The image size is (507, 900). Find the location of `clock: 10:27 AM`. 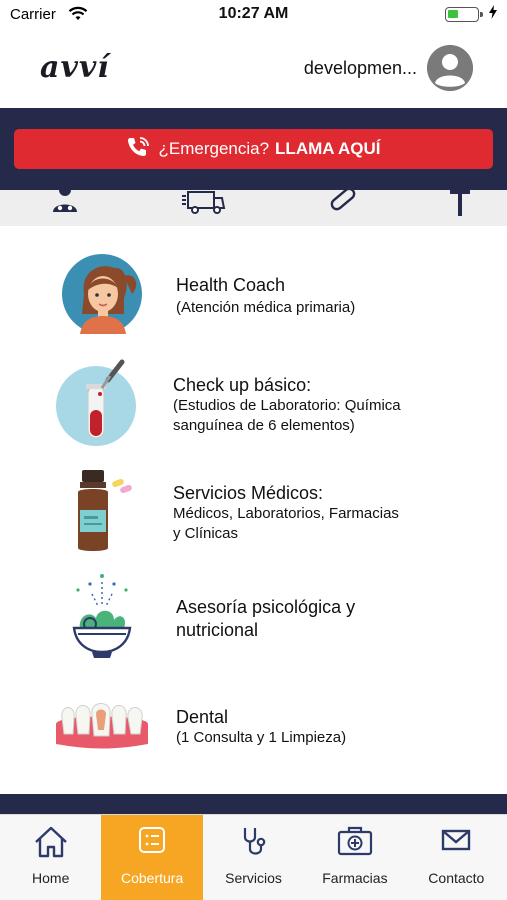

clock: 10:27 AM is located at coordinates (253, 13).